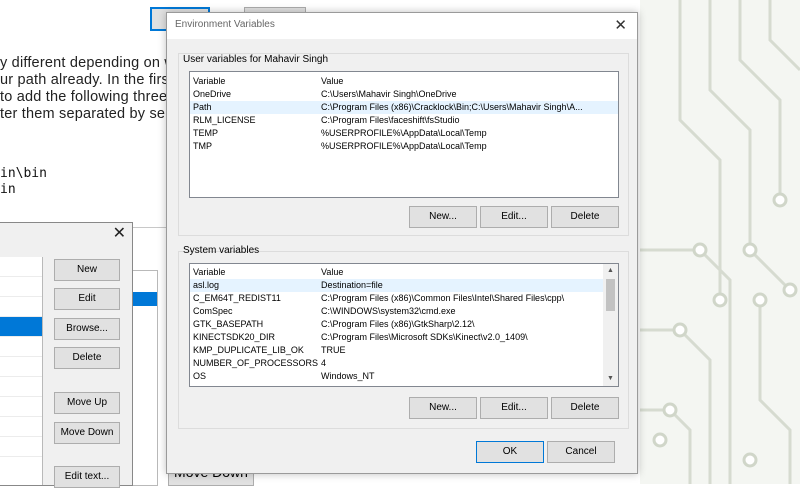 The width and height of the screenshot is (800, 488). Describe the element at coordinates (225, 24) in the screenshot. I see `dialog-title: Environment Variables` at that location.